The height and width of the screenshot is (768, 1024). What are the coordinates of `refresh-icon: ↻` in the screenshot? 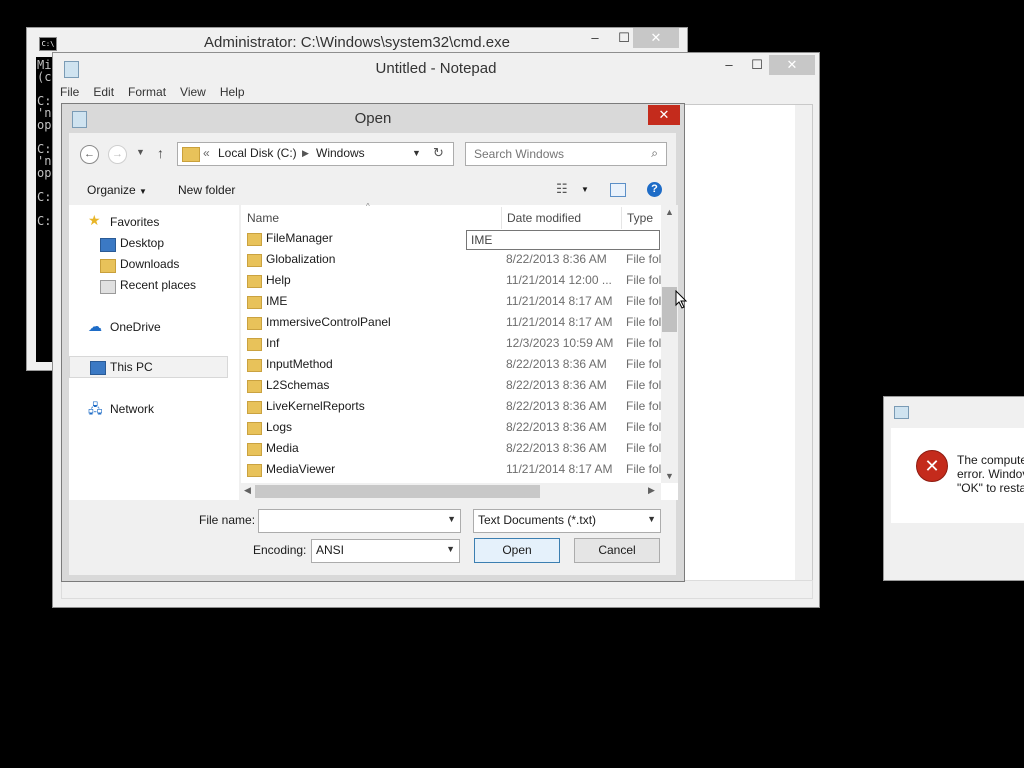 It's located at (438, 153).